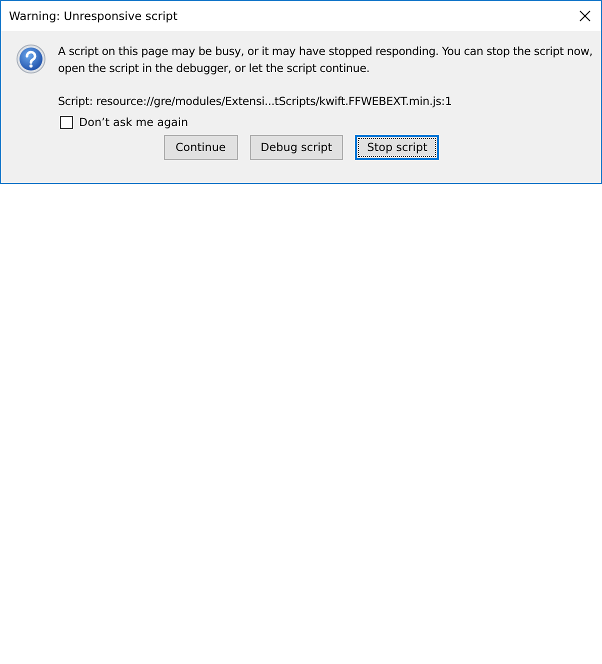 The width and height of the screenshot is (602, 664). Describe the element at coordinates (255, 101) in the screenshot. I see `script-path: Script: resource://gre/modules/Extensi...tScripts/kwift.FFWEBEXT.min.js:1` at that location.